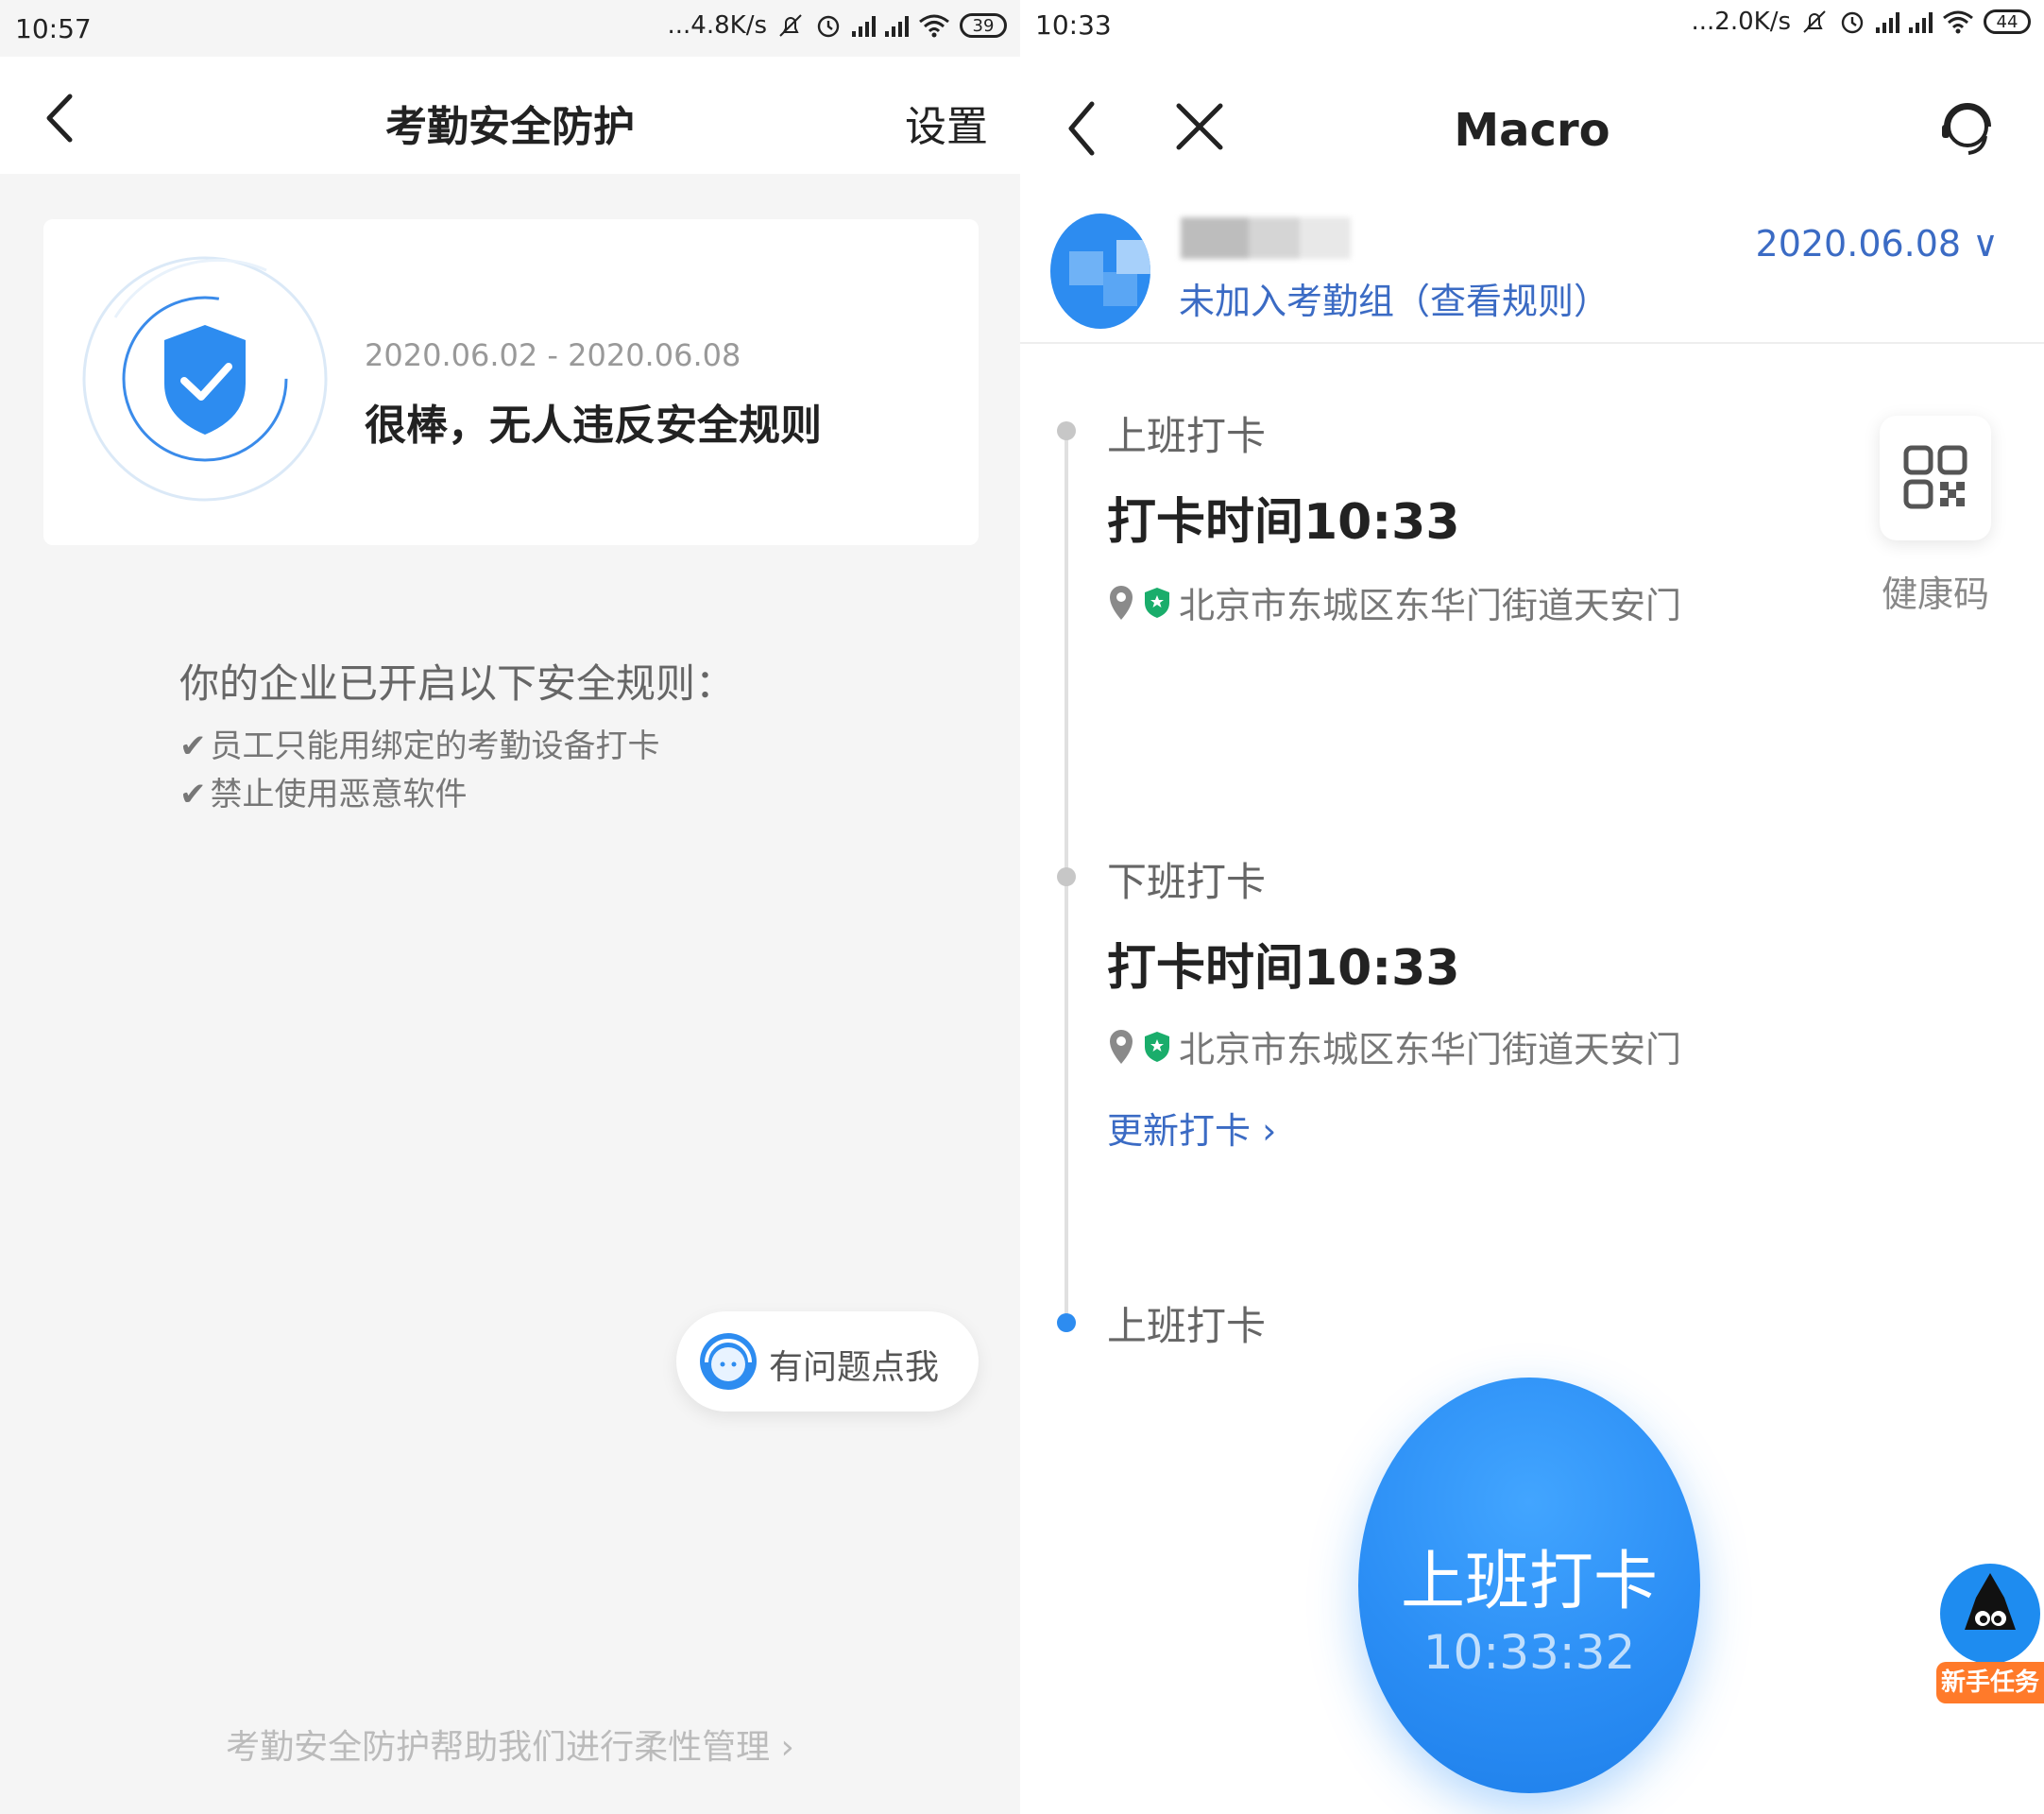 The image size is (2044, 1814). What do you see at coordinates (1073, 25) in the screenshot?
I see `status-time: 10:33` at bounding box center [1073, 25].